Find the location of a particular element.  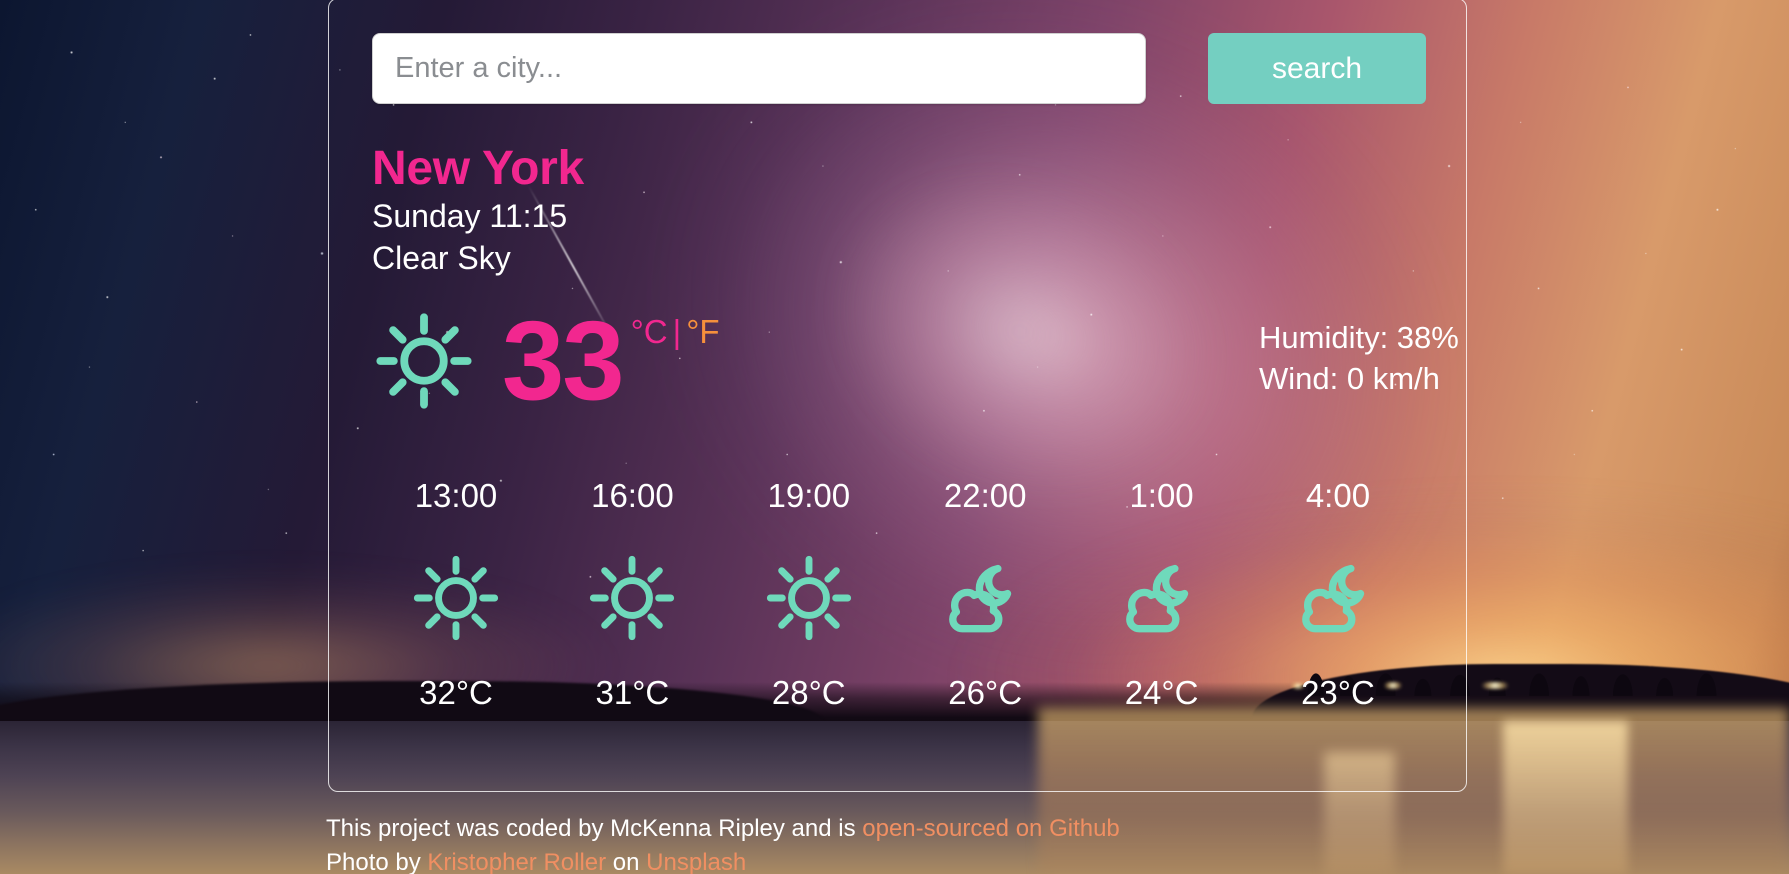

forecast-temperature: 28°C is located at coordinates (808, 692).